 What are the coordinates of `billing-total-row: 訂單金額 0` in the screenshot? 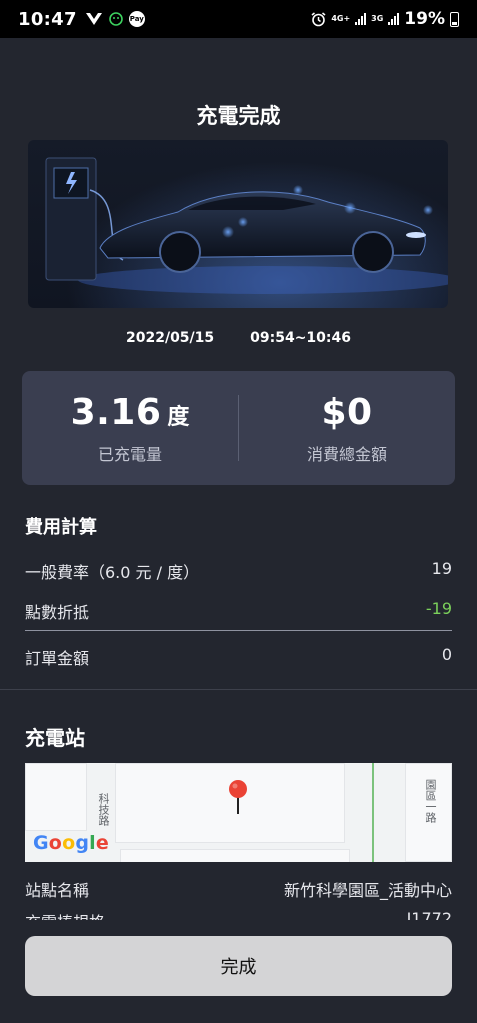 It's located at (238, 657).